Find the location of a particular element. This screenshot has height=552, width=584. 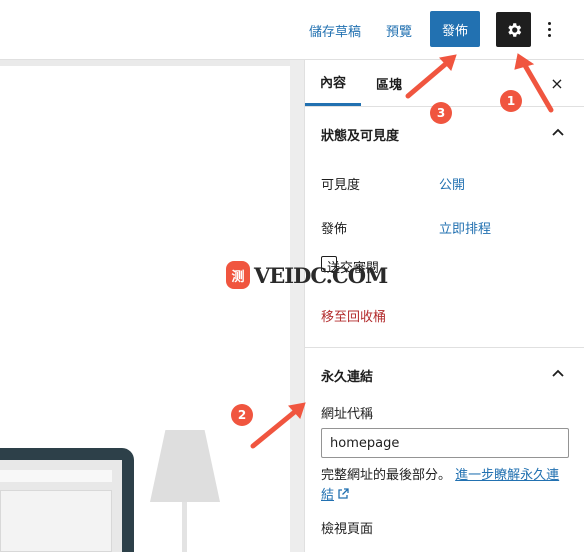

publish-button: 發佈 is located at coordinates (455, 29).